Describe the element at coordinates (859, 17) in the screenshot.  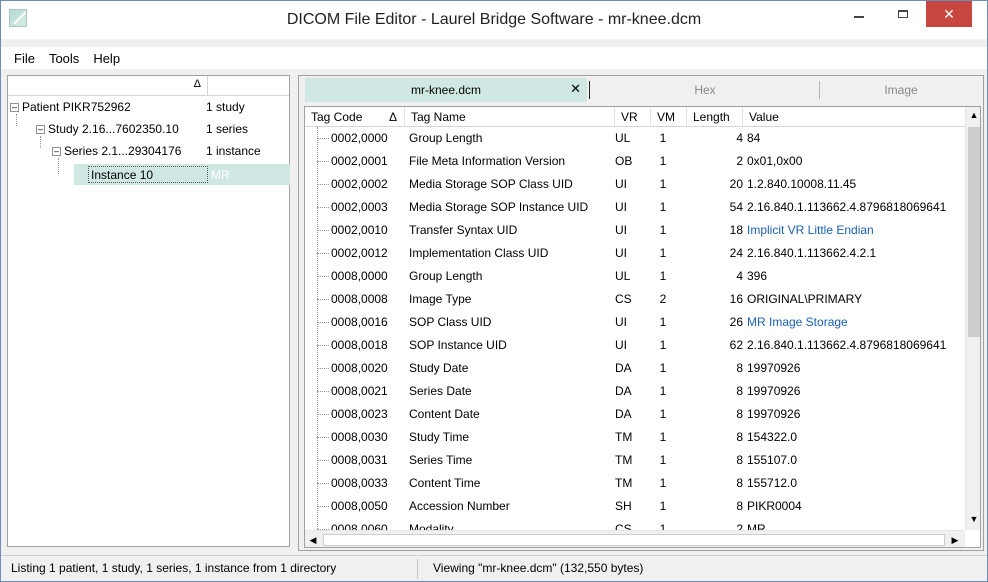
I see `minimize-icon` at that location.